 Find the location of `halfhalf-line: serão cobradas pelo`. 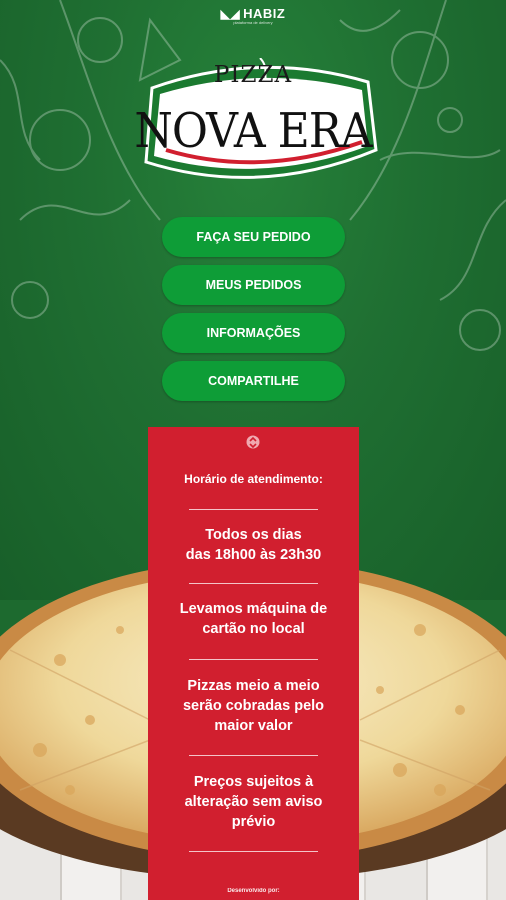

halfhalf-line: serão cobradas pelo is located at coordinates (253, 706).